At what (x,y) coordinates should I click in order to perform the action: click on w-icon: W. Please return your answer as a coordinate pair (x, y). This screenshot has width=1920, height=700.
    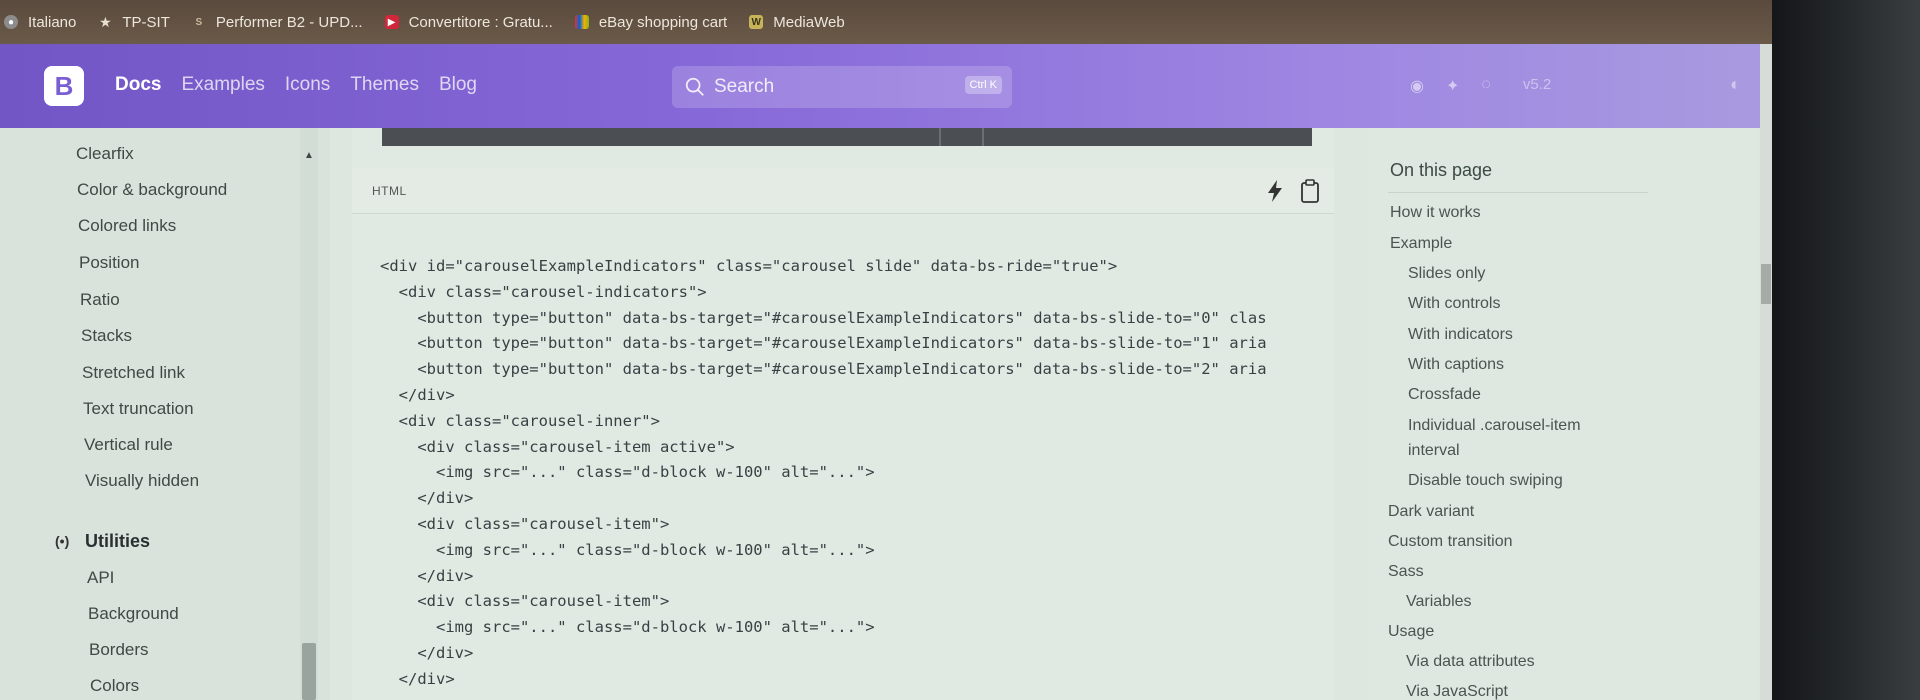
    Looking at the image, I should click on (756, 22).